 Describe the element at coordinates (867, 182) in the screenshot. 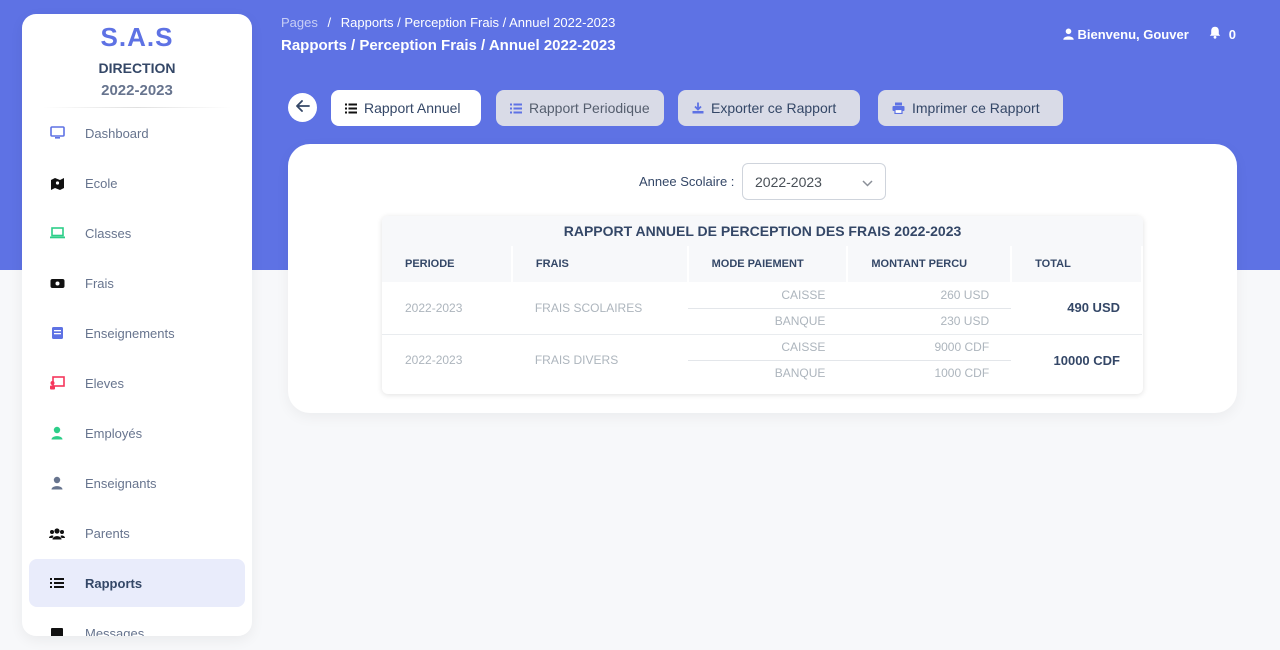

I see `chevron-down-icon` at that location.